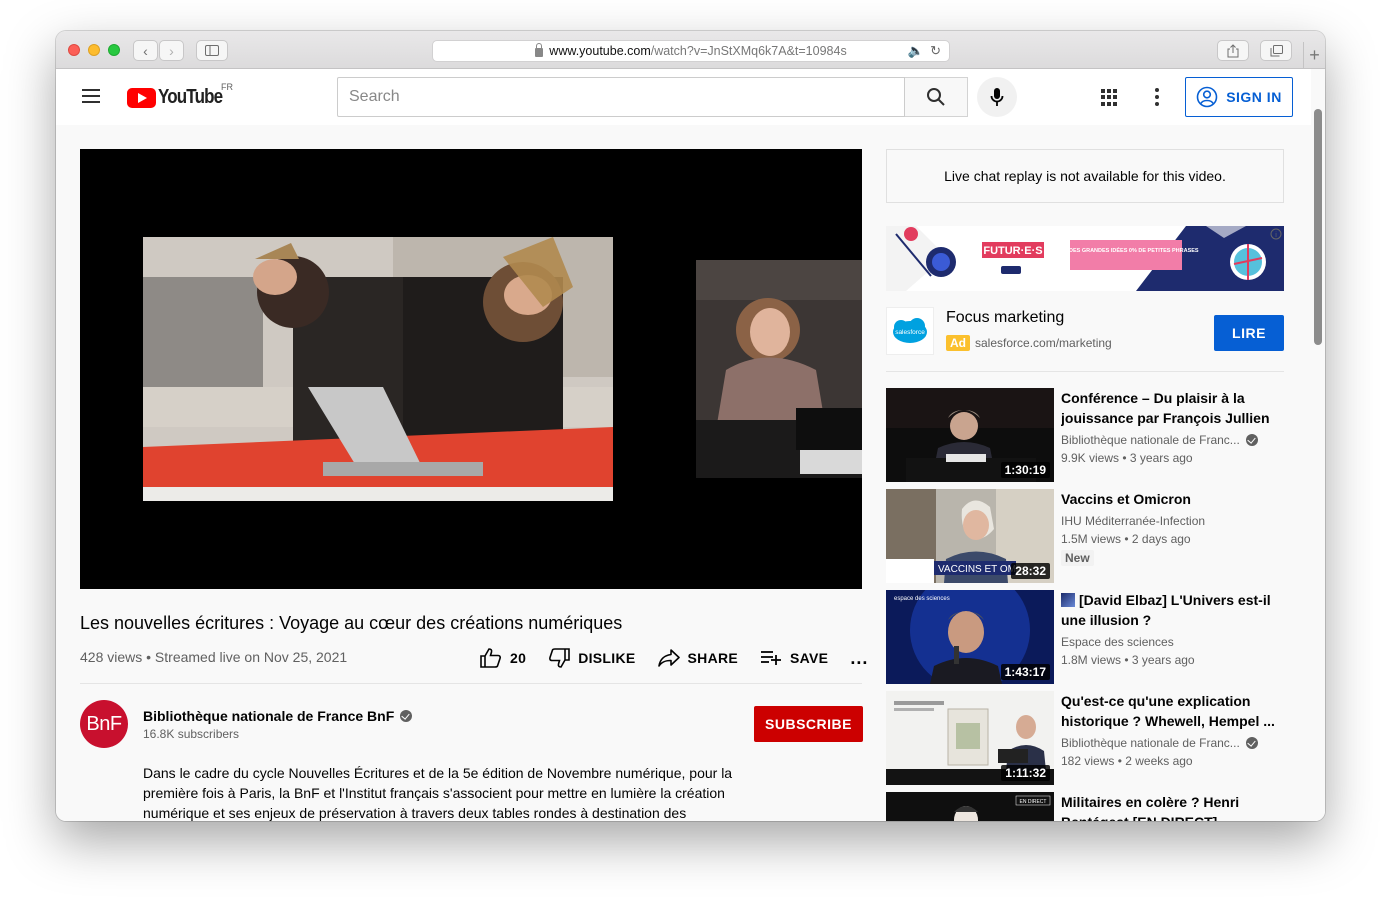  Describe the element at coordinates (503, 658) in the screenshot. I see `like-button: 20` at that location.